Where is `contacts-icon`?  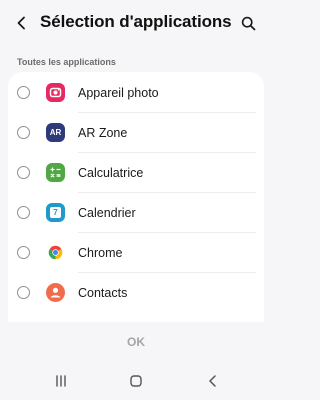 contacts-icon is located at coordinates (55, 292).